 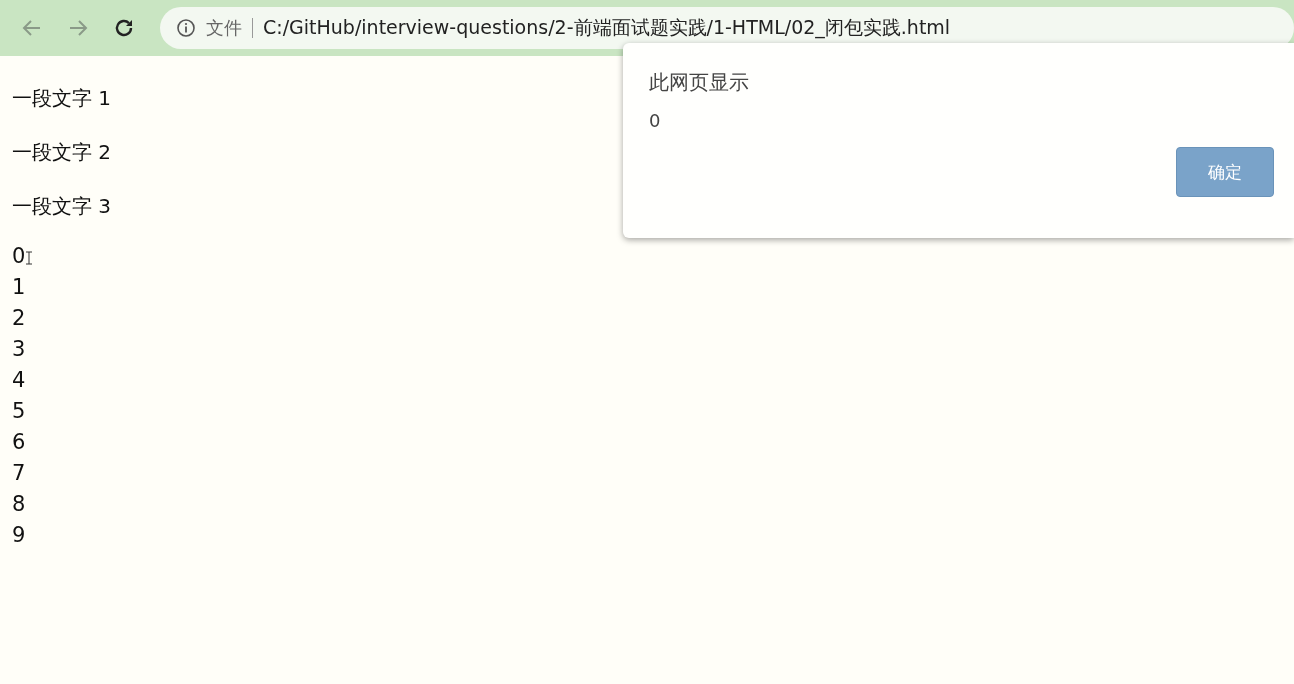 I want to click on number-text: 1, so click(x=19, y=286).